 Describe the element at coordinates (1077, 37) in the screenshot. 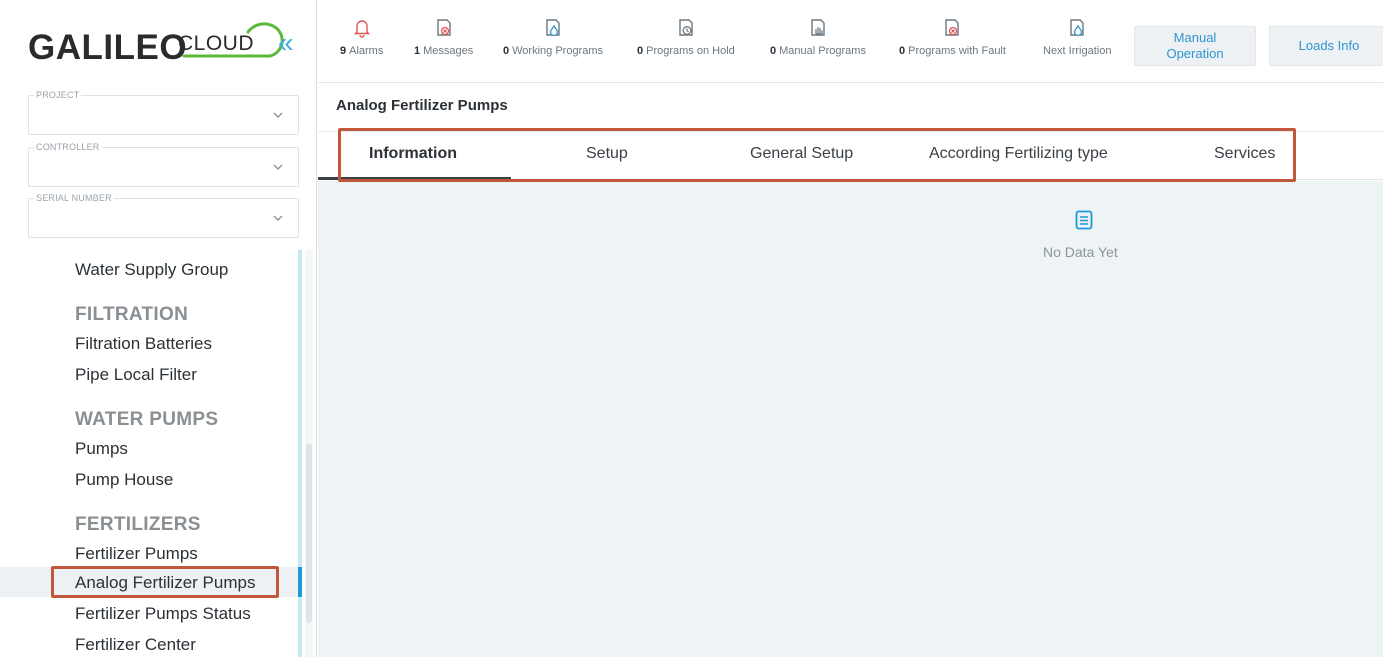

I see `next-irrigation-stat: Next Irrigation` at that location.